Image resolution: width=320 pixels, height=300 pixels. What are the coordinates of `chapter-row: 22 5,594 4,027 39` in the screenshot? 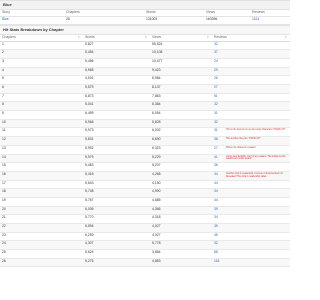 It's located at (145, 228).